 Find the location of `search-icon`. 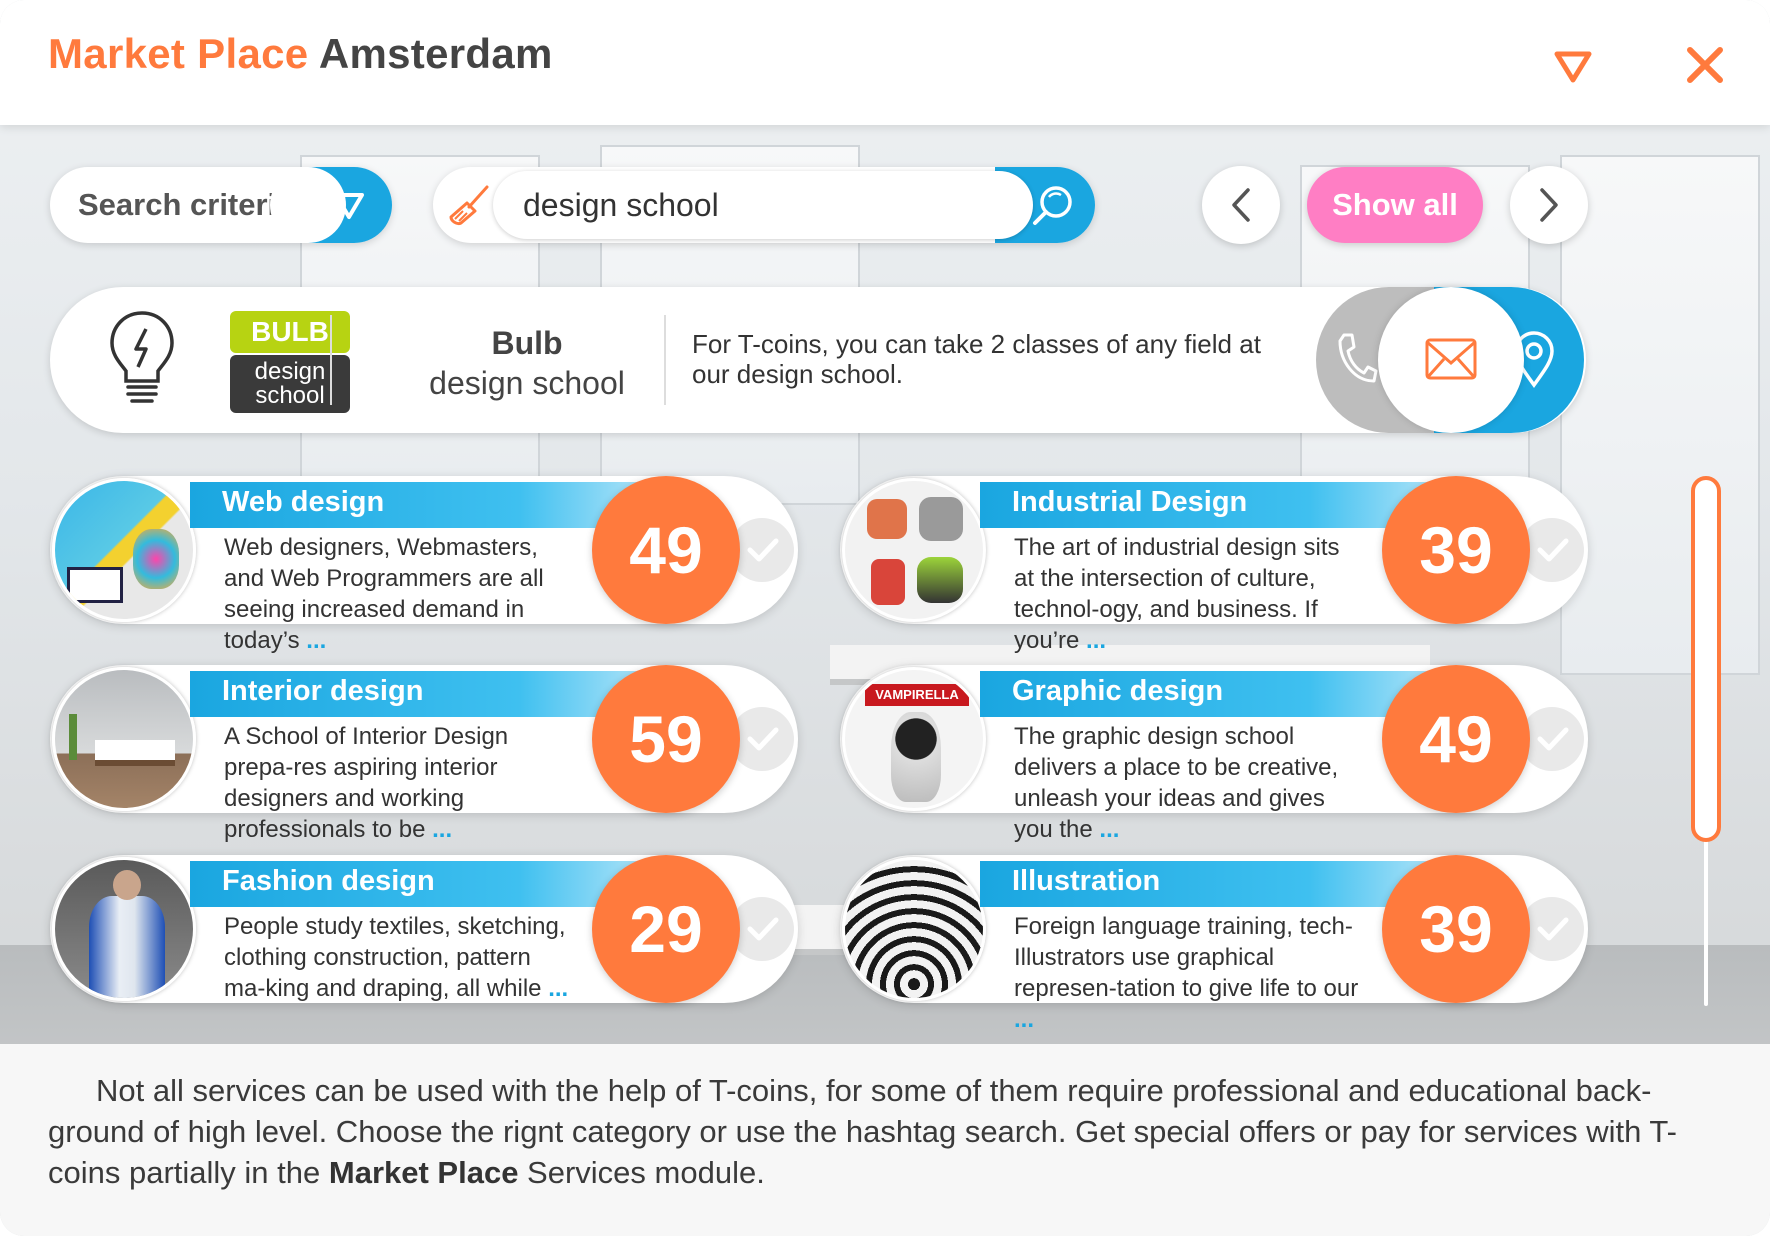

search-icon is located at coordinates (1053, 205).